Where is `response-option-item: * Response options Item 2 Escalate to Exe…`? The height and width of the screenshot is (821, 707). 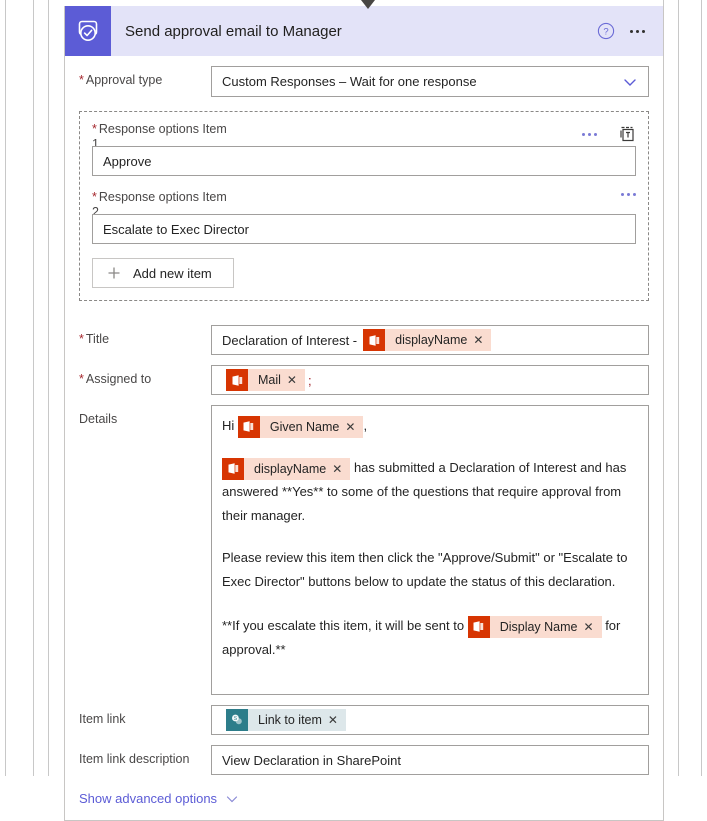
response-option-item: * Response options Item 2 Escalate to Exe… is located at coordinates (364, 217).